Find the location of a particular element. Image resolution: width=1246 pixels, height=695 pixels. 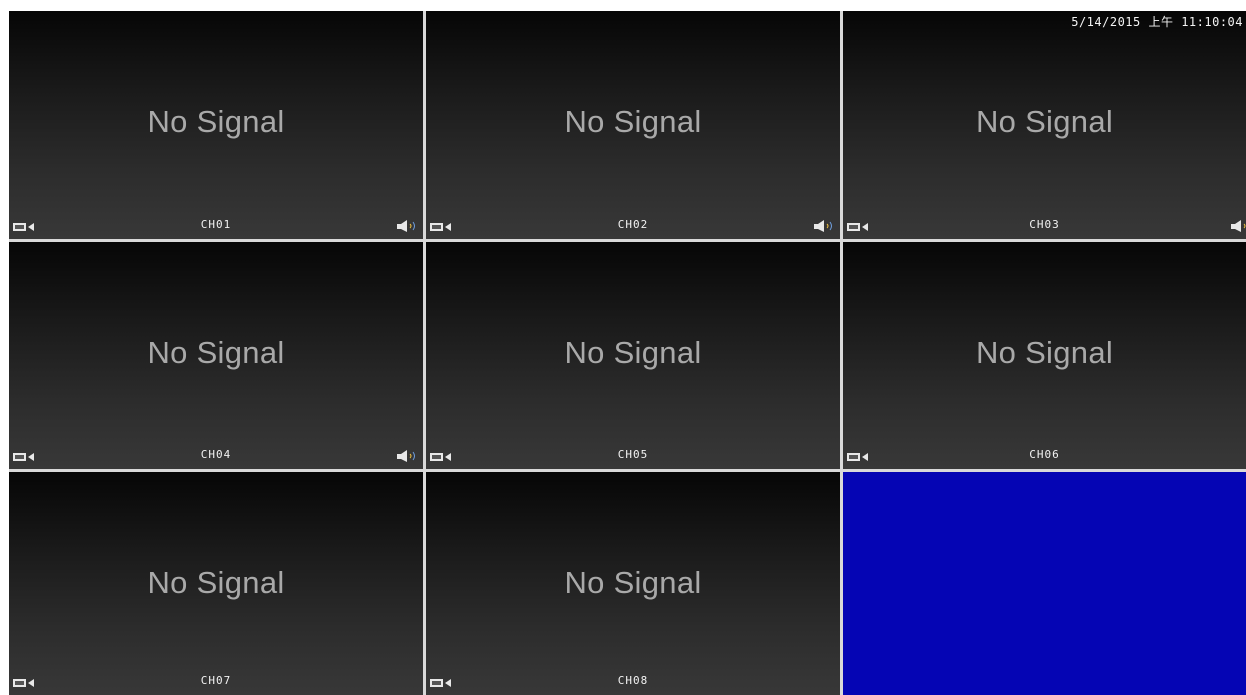

channel-tile-ch01: No Signal CH01 is located at coordinates (216, 125).